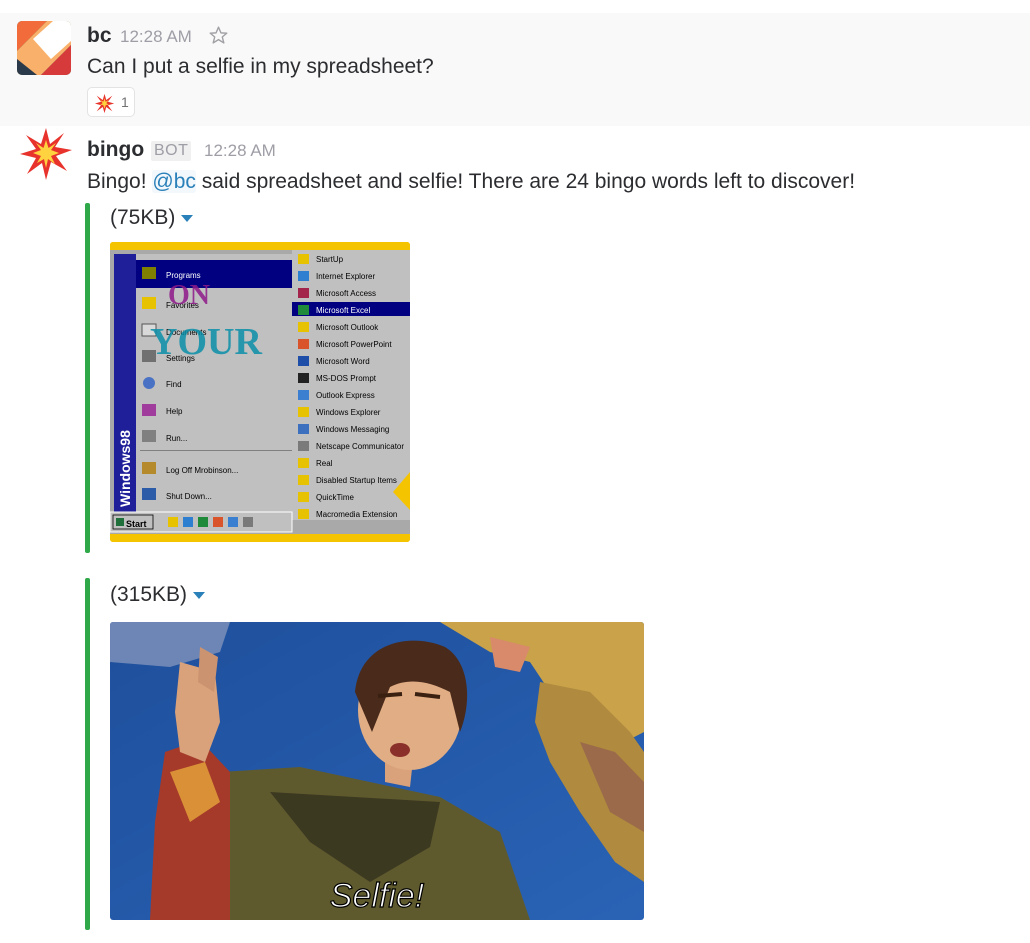  Describe the element at coordinates (260, 66) in the screenshot. I see `message-text: Can I put a selfie in my spreadsheet?` at that location.